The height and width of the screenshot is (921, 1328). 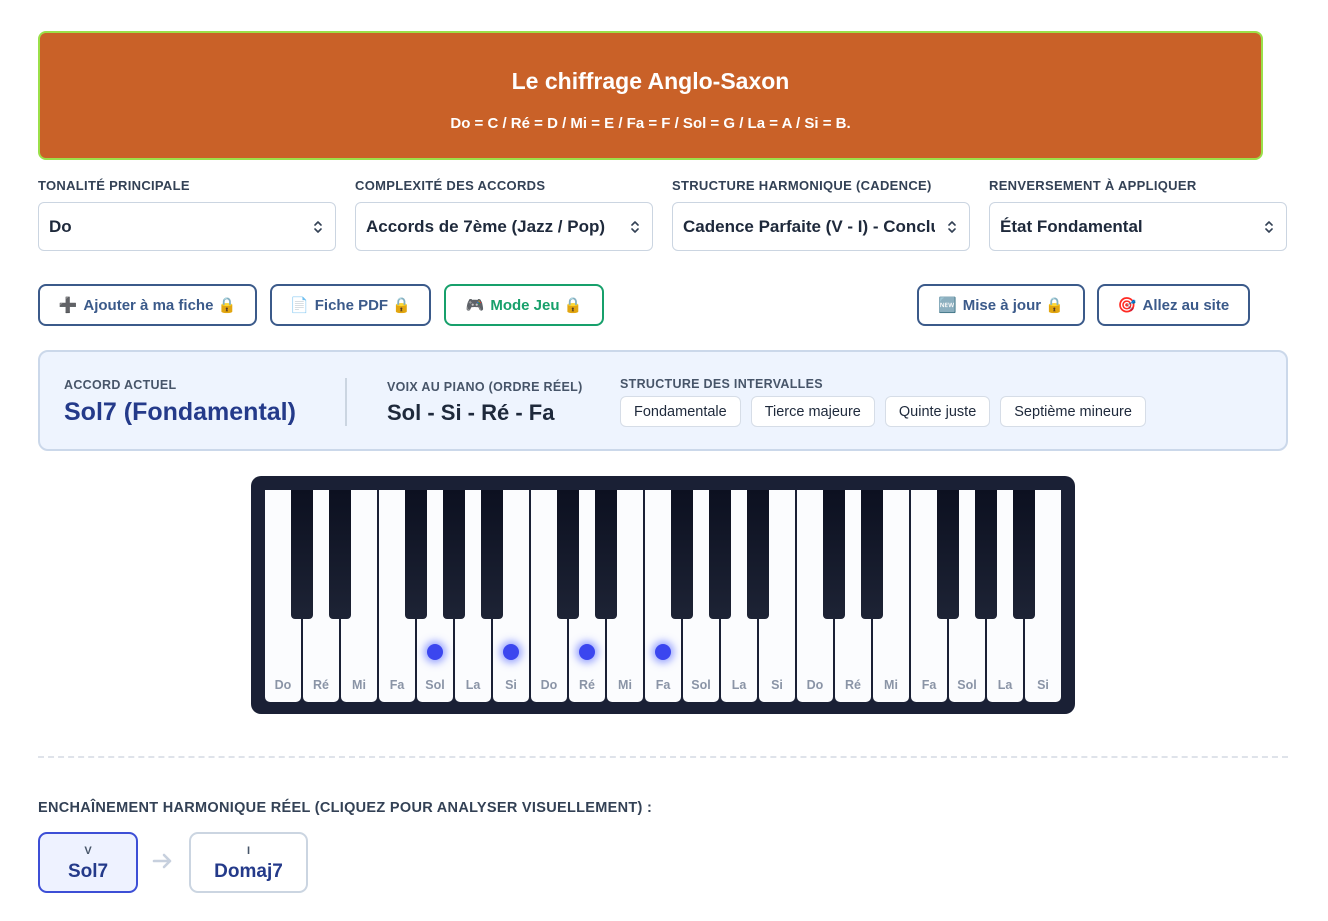 What do you see at coordinates (1186, 305) in the screenshot?
I see `go-to-site-label: Allez au site` at bounding box center [1186, 305].